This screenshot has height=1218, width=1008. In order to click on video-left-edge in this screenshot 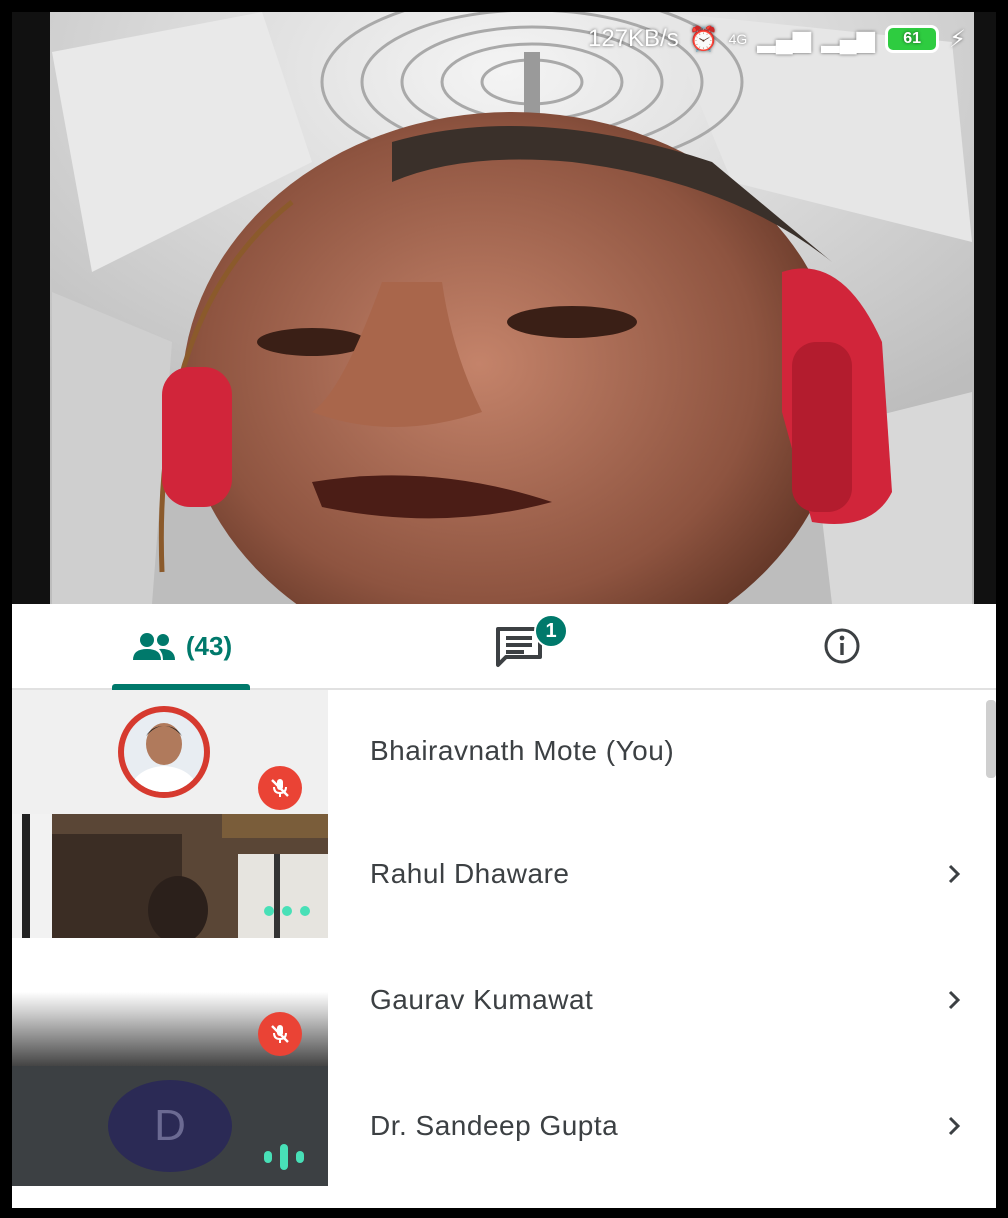, I will do `click(31, 308)`.